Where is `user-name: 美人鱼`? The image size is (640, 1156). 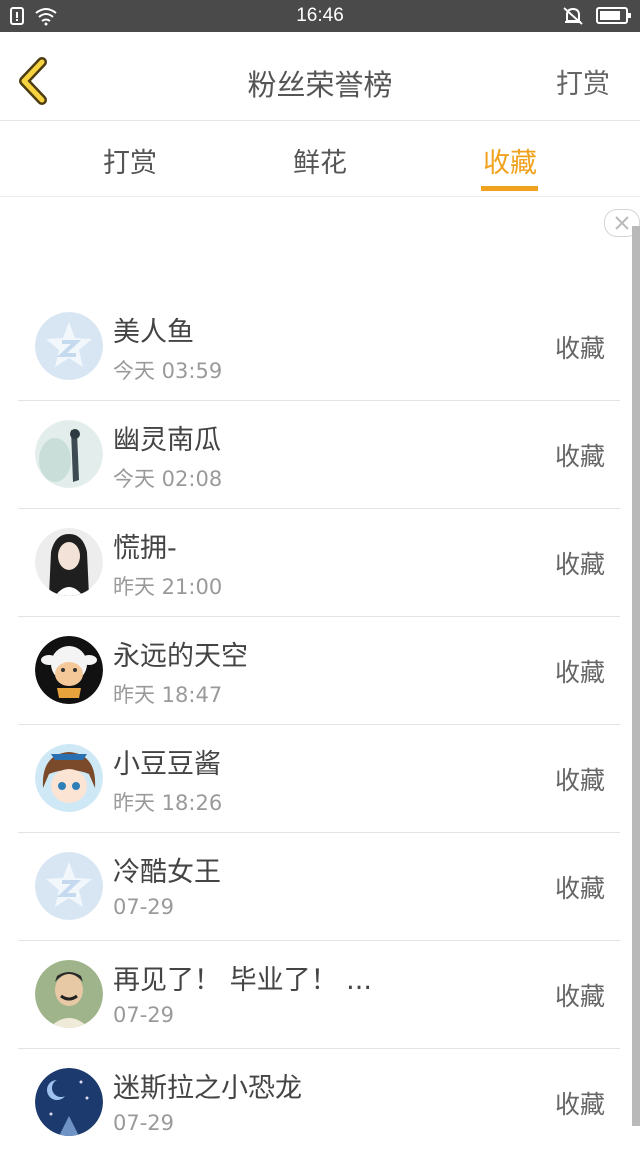 user-name: 美人鱼 is located at coordinates (153, 332).